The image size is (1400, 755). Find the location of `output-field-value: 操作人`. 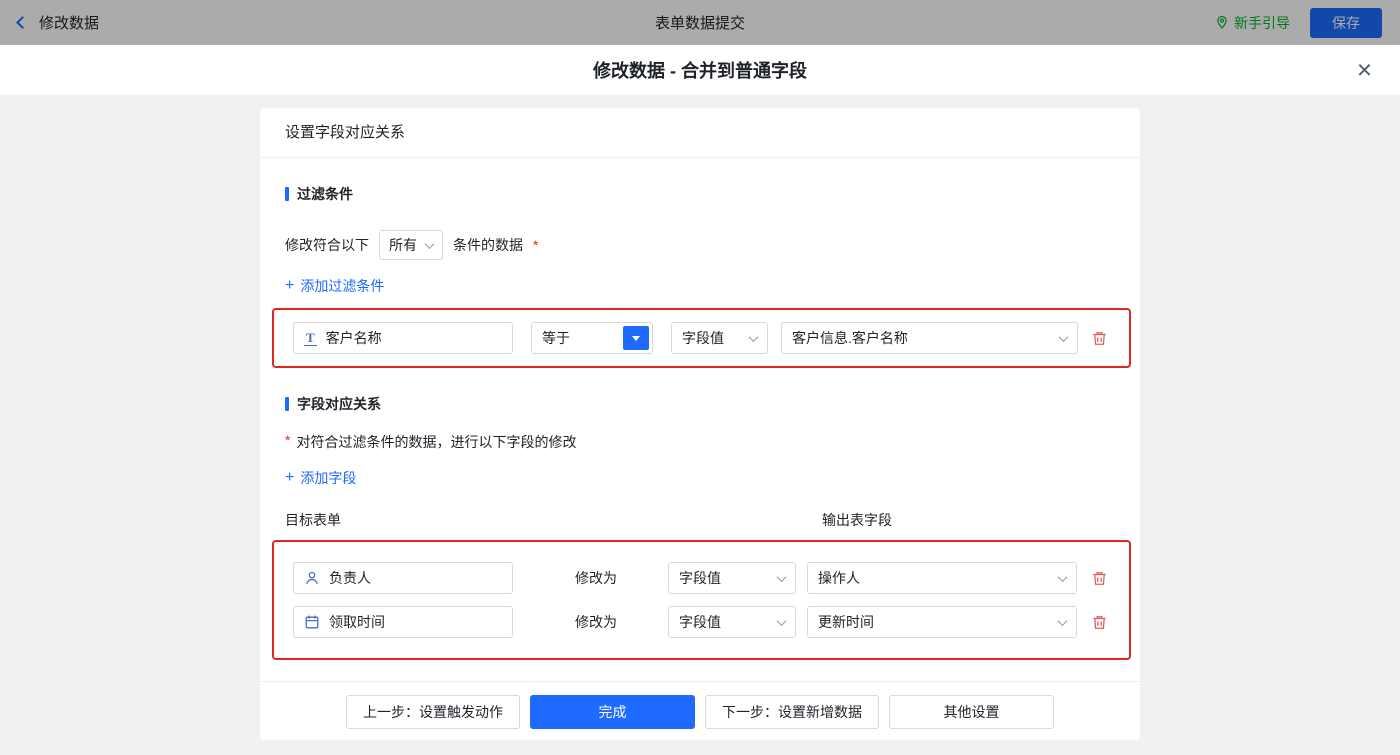

output-field-value: 操作人 is located at coordinates (839, 578).